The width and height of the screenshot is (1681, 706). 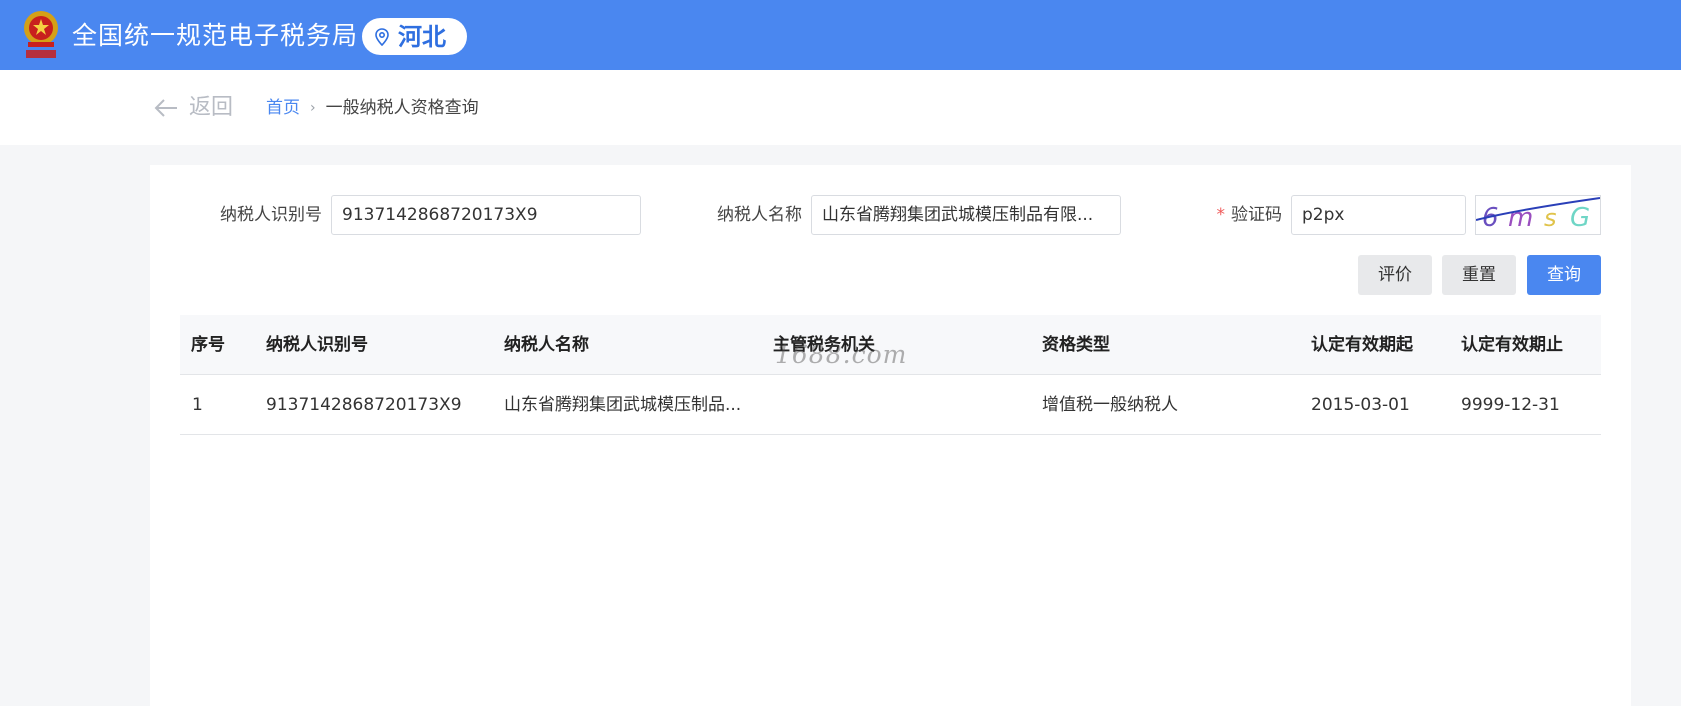 I want to click on captcha-image: 6 m s G, so click(x=1538, y=215).